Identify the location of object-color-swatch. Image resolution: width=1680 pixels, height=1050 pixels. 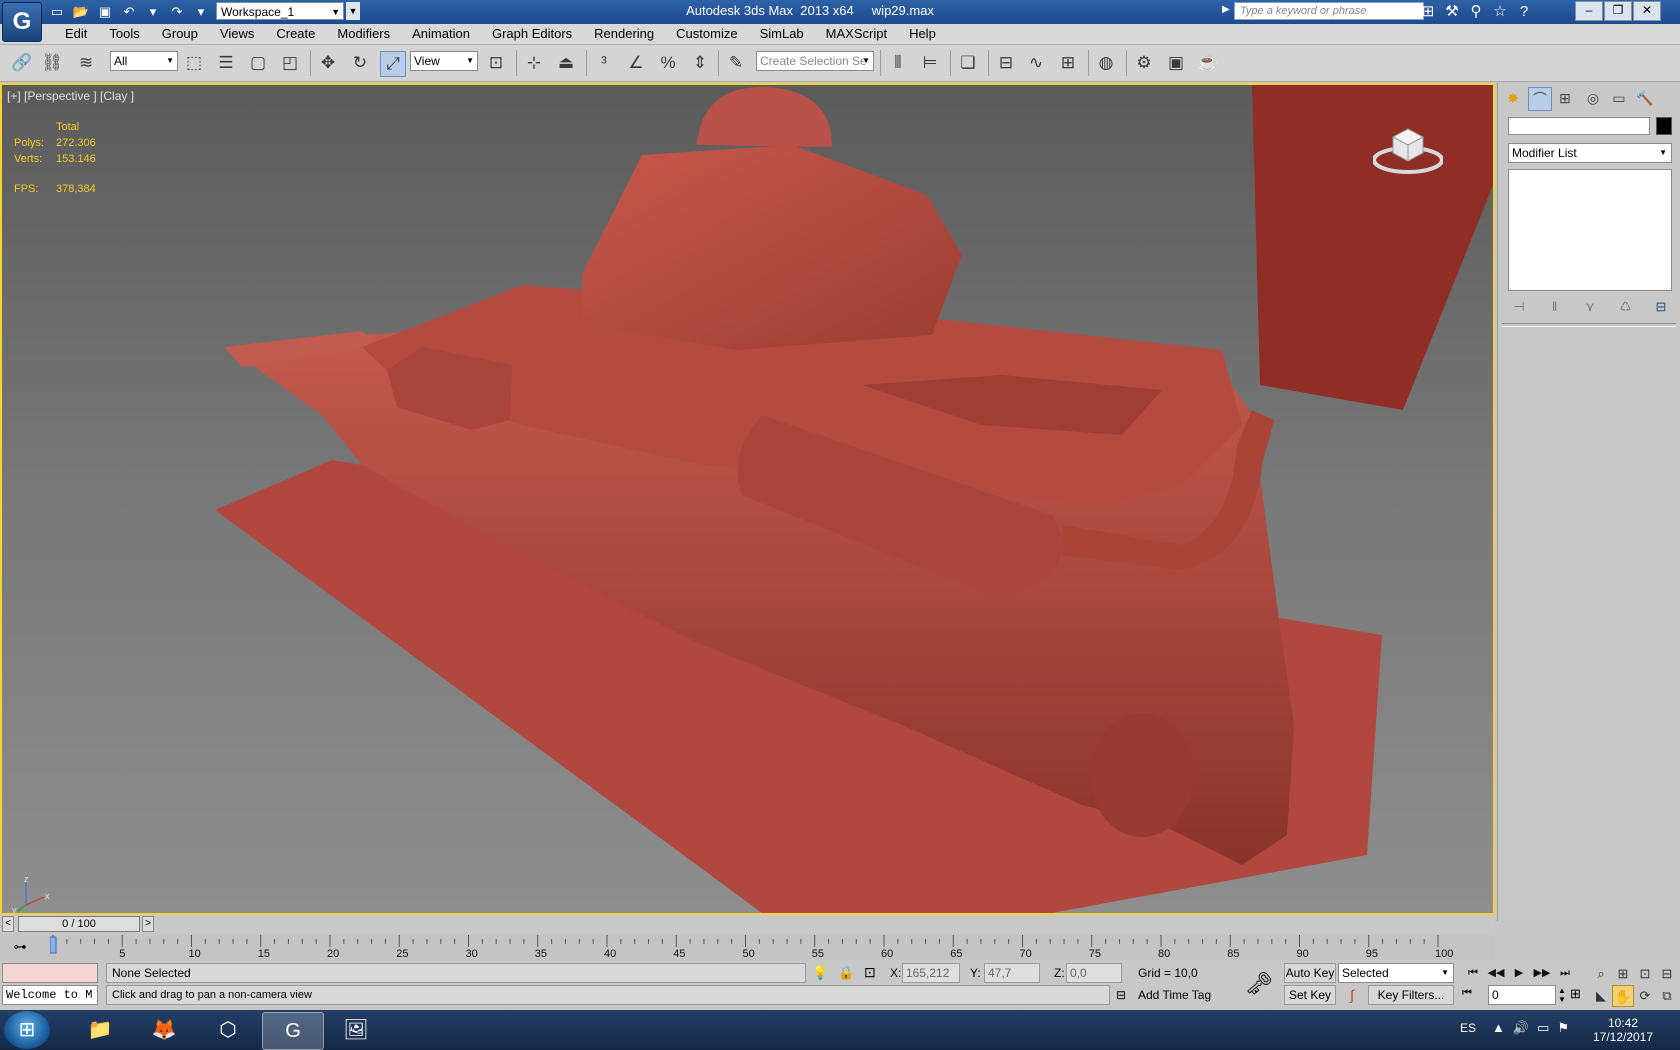
(1664, 126).